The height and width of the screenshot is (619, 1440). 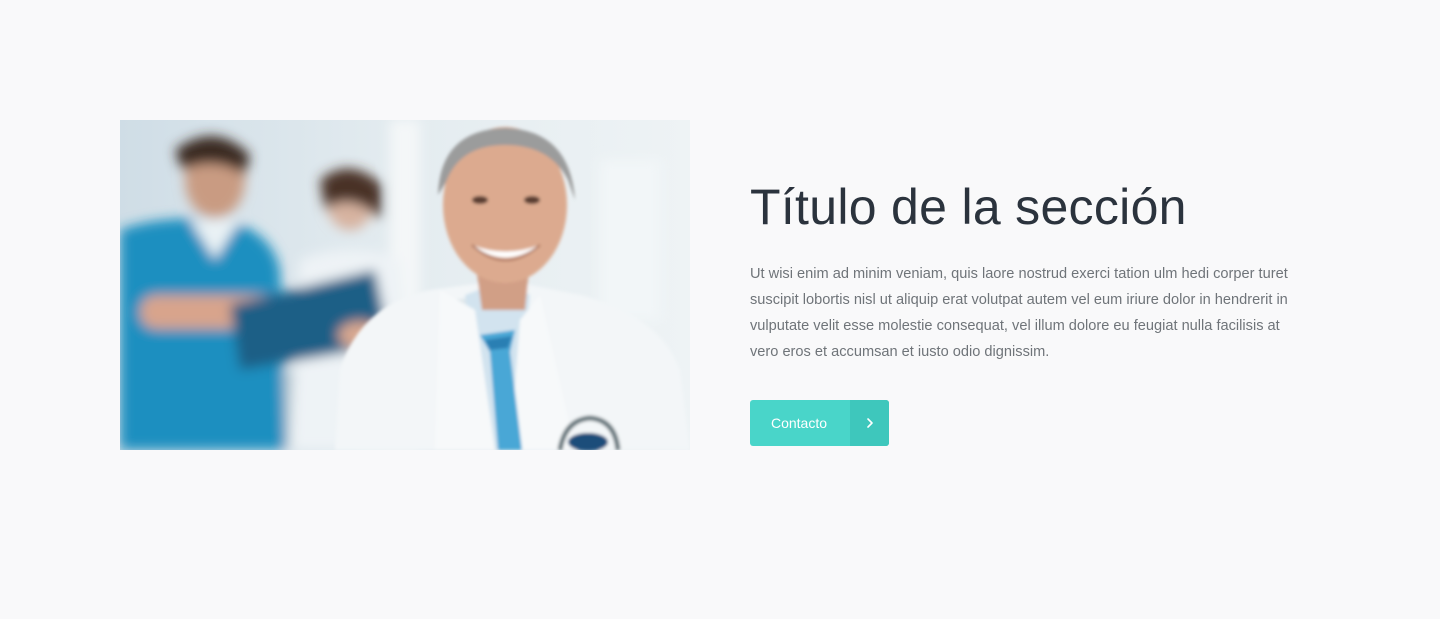 I want to click on contact-button: Contacto, so click(x=819, y=423).